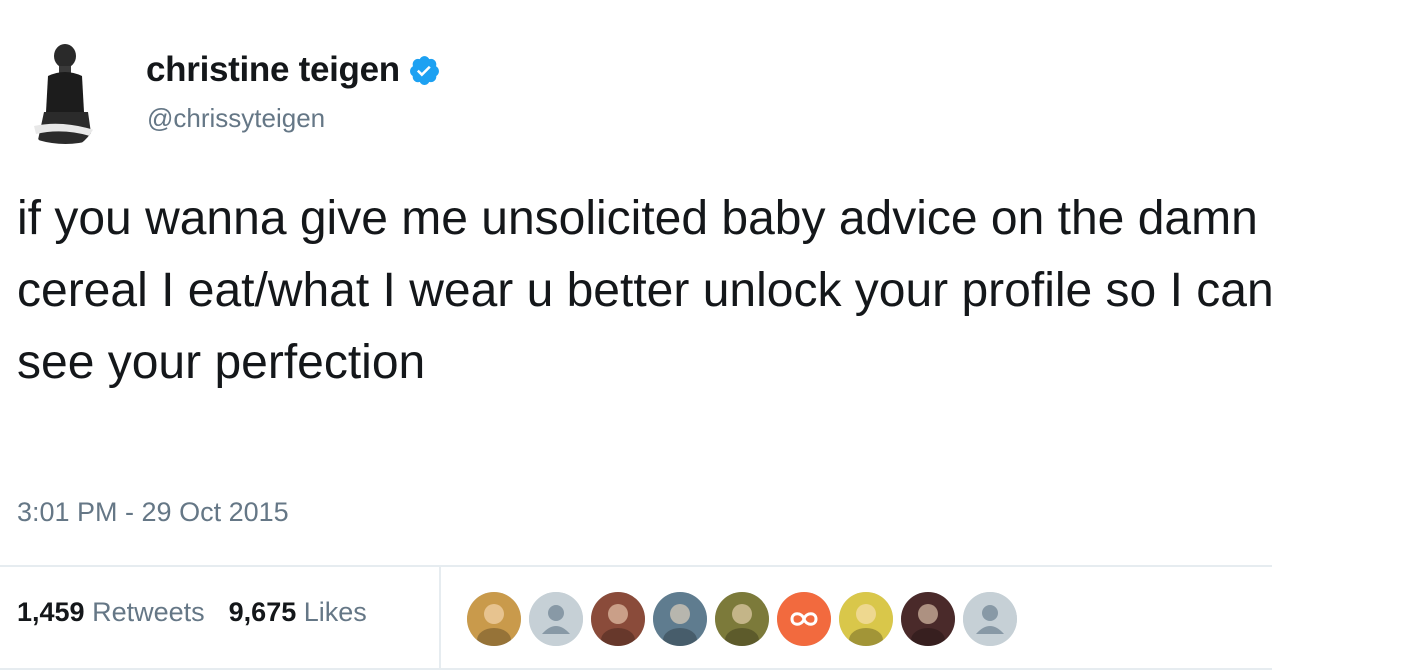 The image size is (1412, 672). What do you see at coordinates (424, 70) in the screenshot?
I see `verified-badge-icon` at bounding box center [424, 70].